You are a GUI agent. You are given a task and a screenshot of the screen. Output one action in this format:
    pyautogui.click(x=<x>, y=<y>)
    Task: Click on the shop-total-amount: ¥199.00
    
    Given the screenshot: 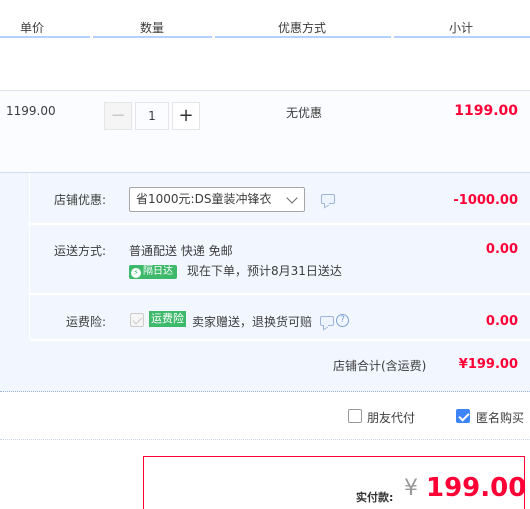 What is the action you would take?
    pyautogui.click(x=488, y=364)
    